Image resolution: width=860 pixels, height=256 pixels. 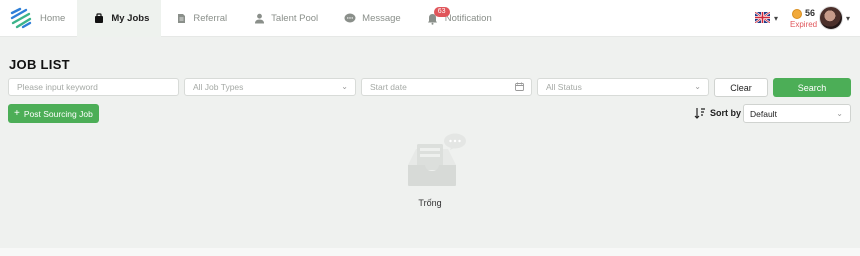 What do you see at coordinates (381, 18) in the screenshot?
I see `nav-item-label: Message` at bounding box center [381, 18].